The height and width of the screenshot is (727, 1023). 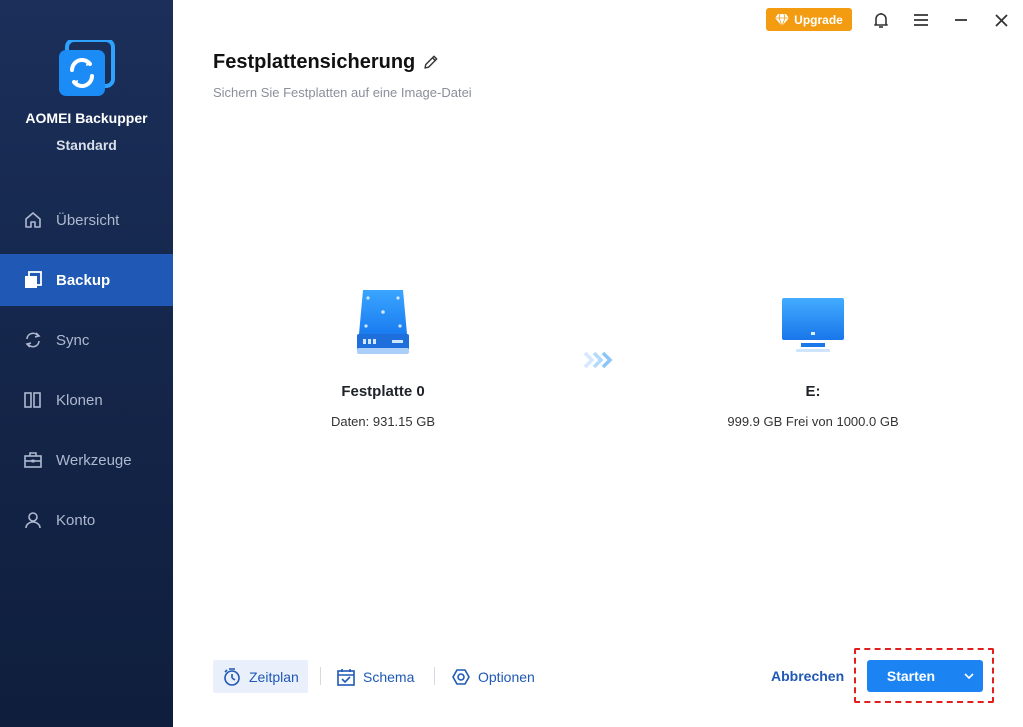 I want to click on edit-pencil-icon, so click(x=431, y=62).